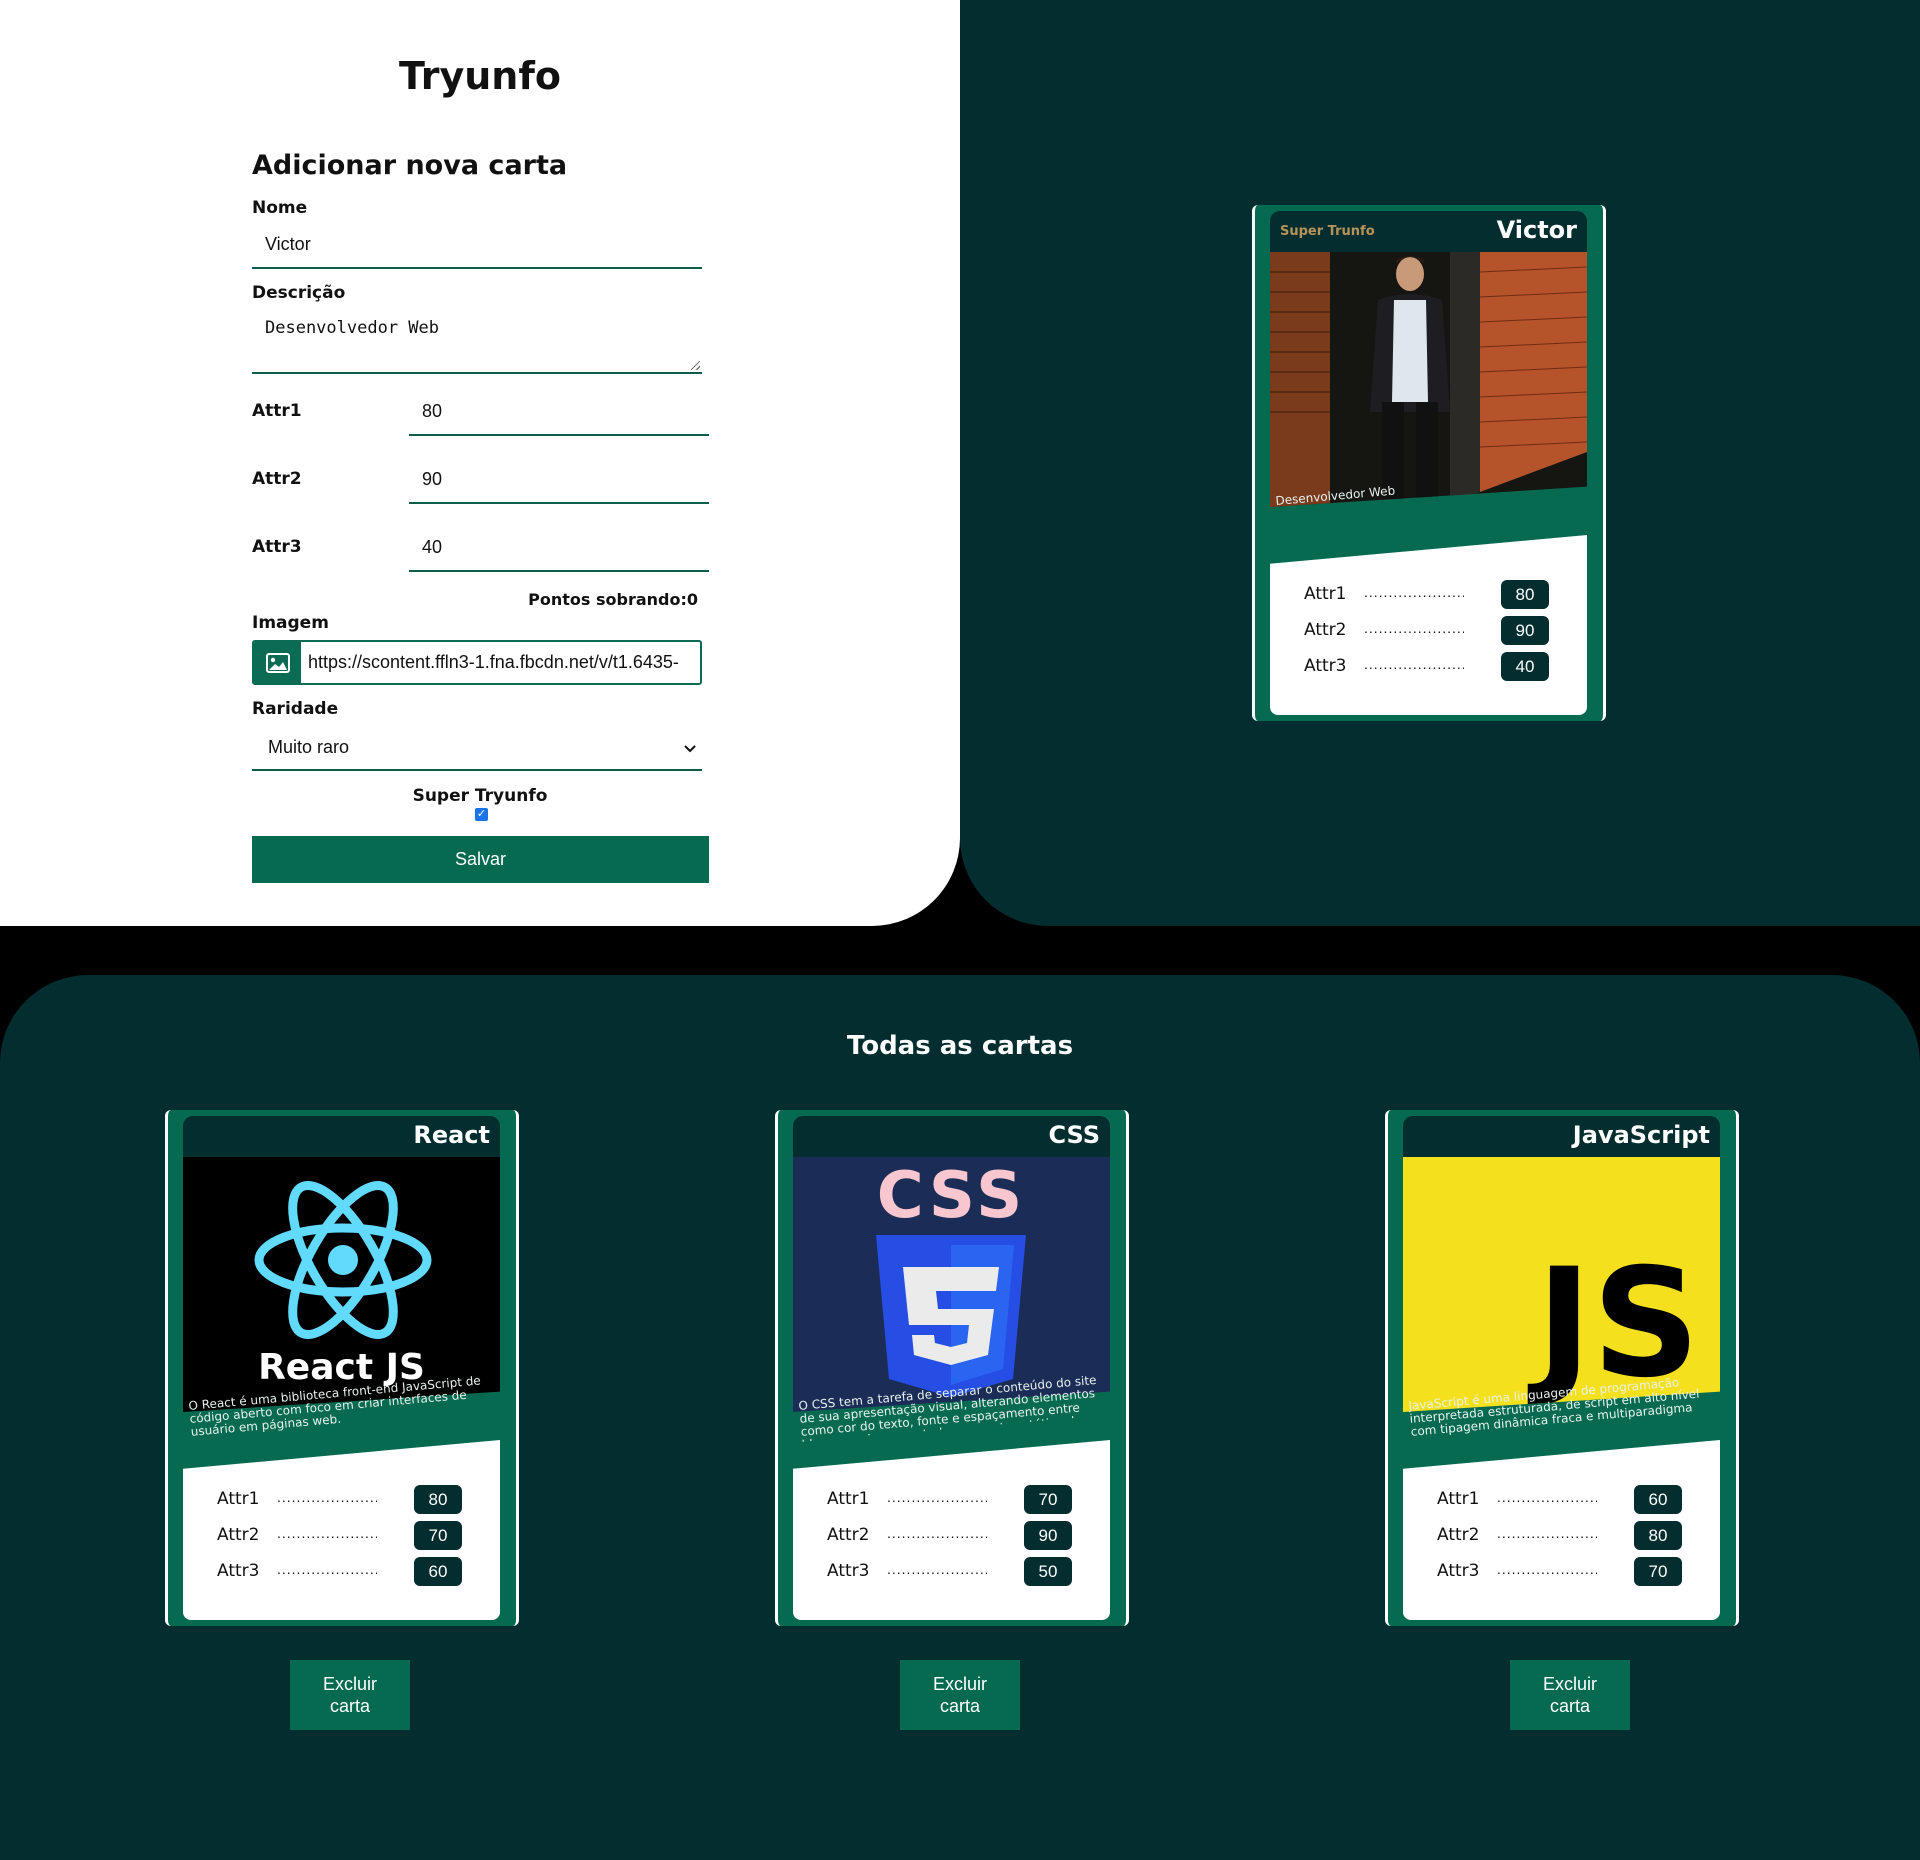  Describe the element at coordinates (559, 480) in the screenshot. I see `attr2-input: 90` at that location.